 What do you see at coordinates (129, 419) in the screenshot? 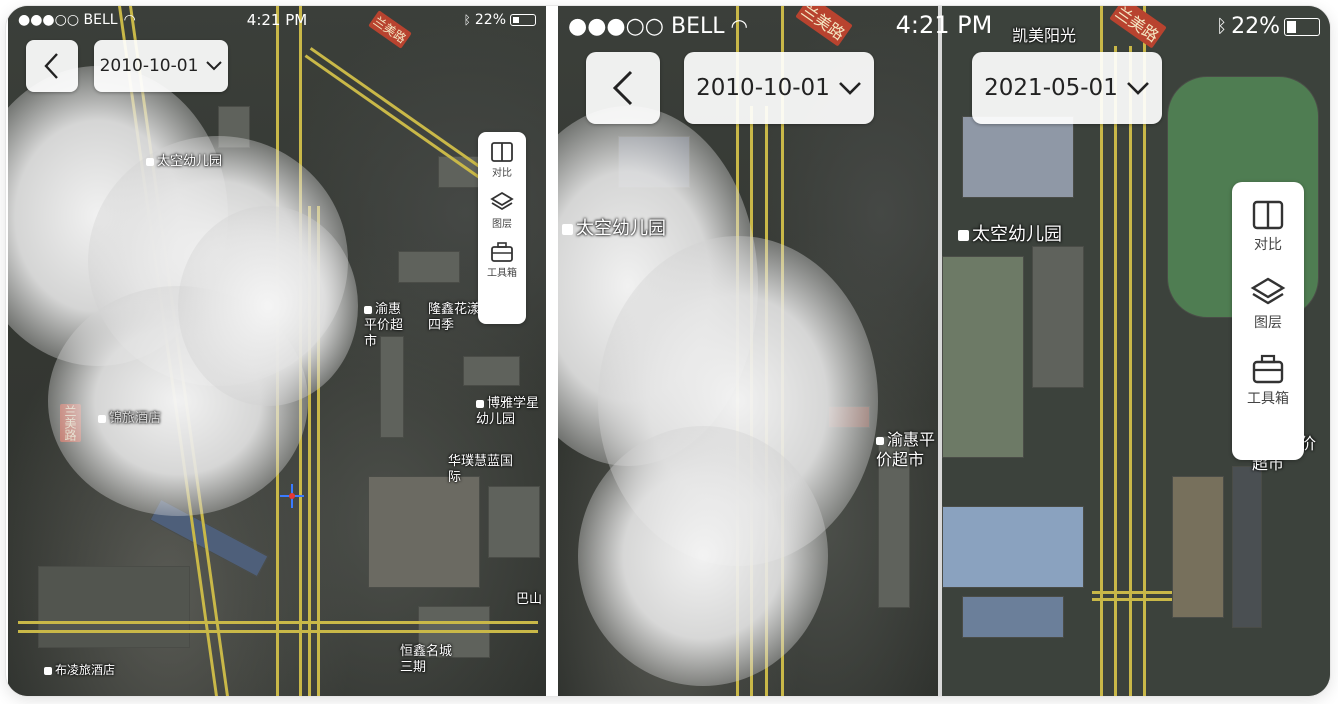
I see `poi-label: 锦旅酒店` at bounding box center [129, 419].